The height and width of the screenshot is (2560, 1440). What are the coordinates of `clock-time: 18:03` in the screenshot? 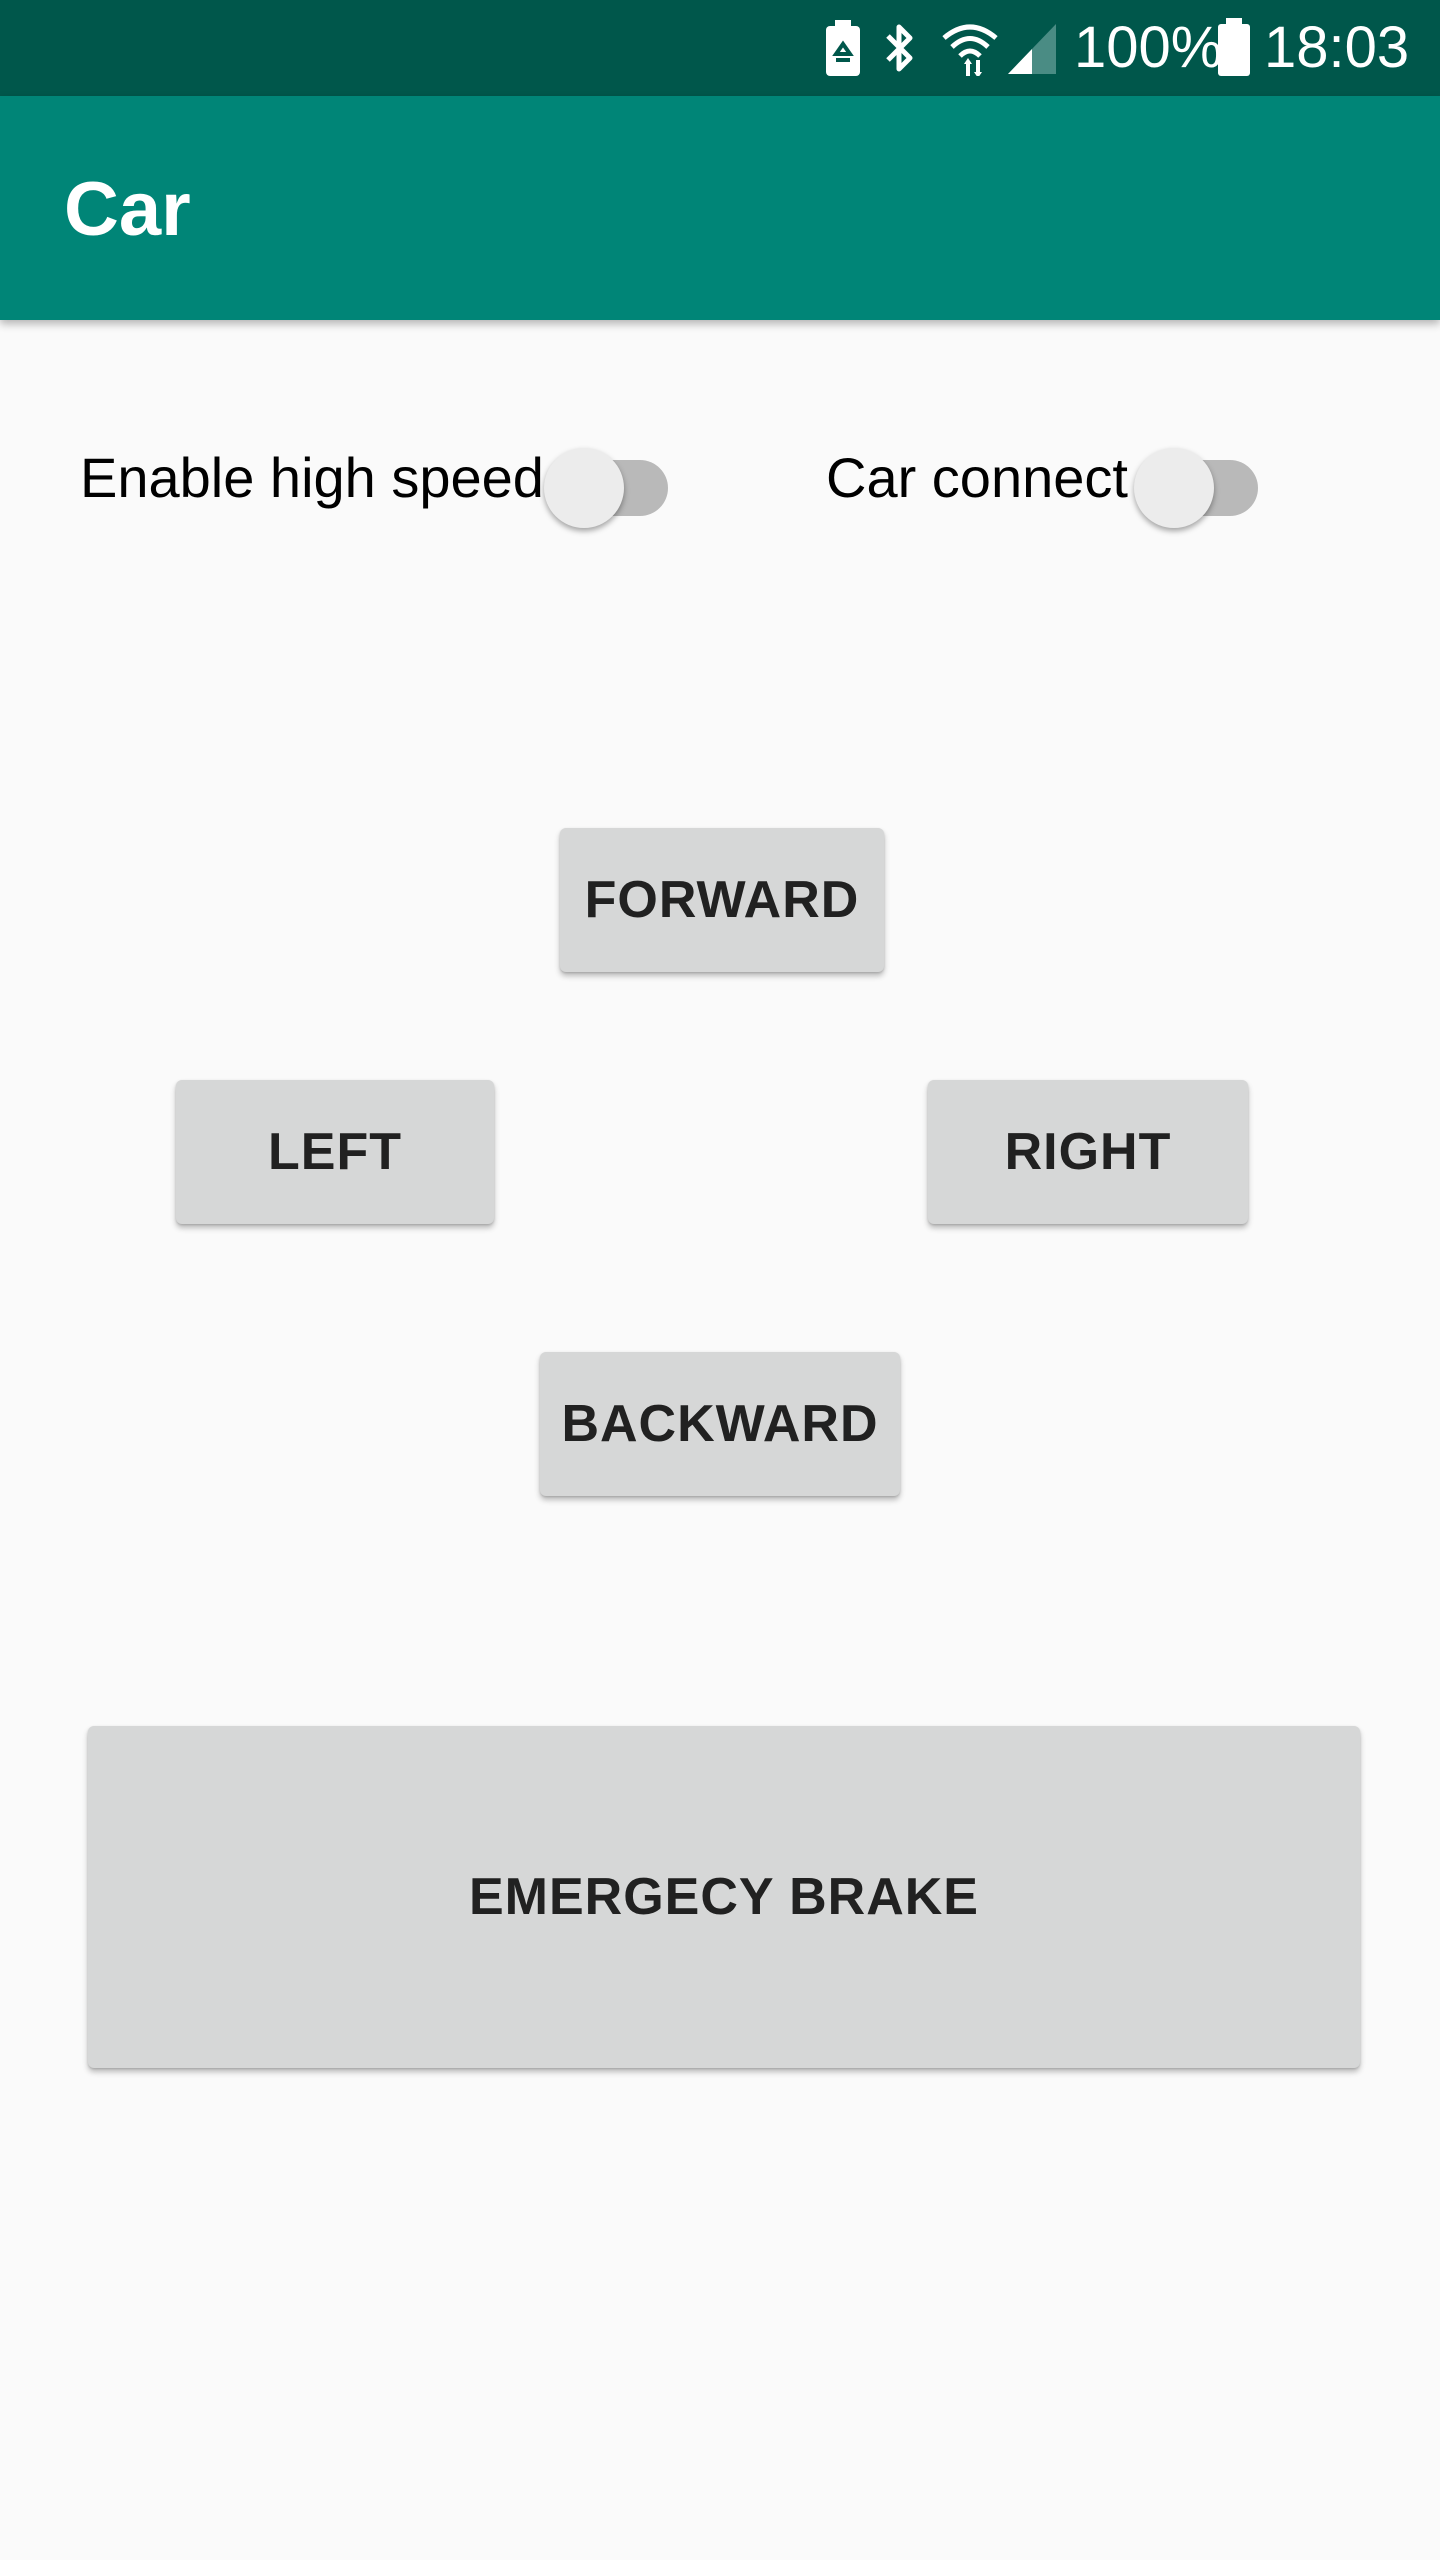 It's located at (1337, 47).